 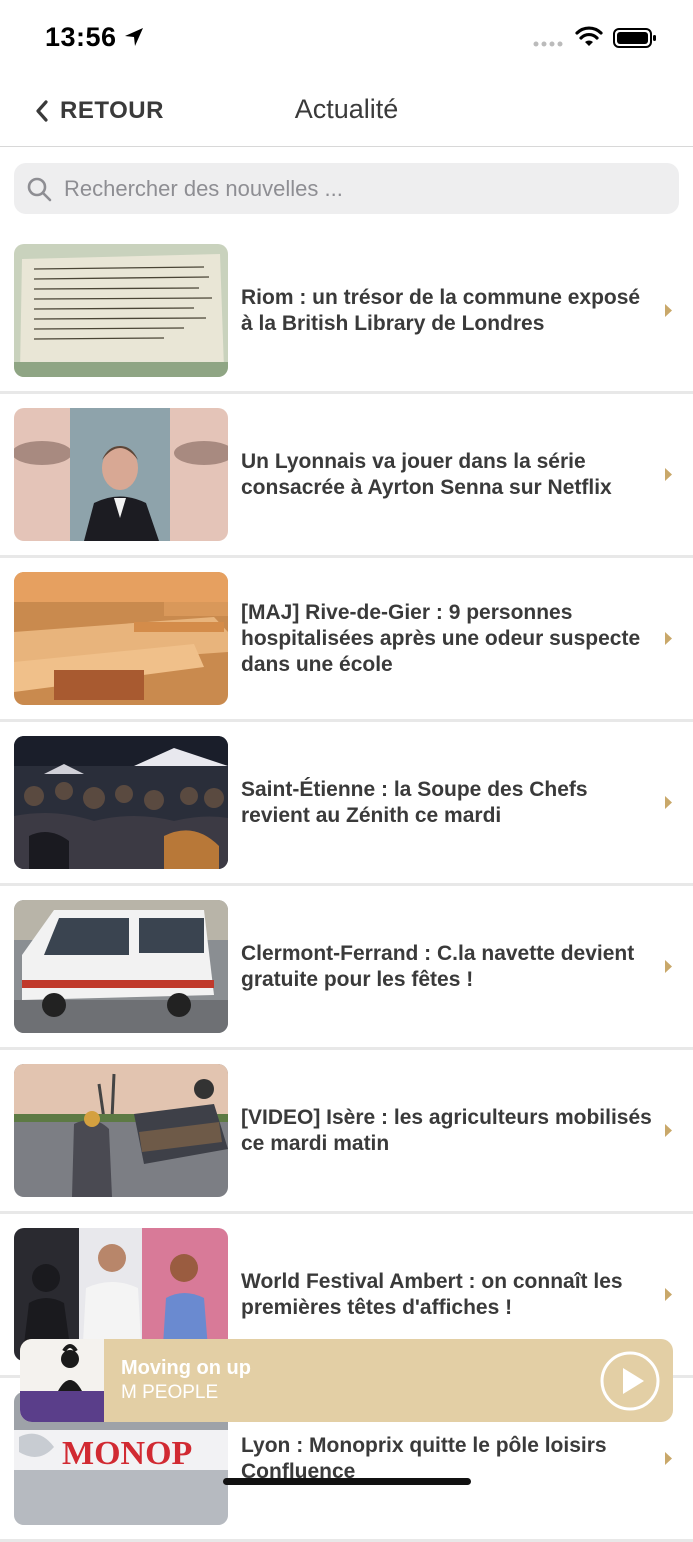 What do you see at coordinates (62, 1380) in the screenshot?
I see `album-art` at bounding box center [62, 1380].